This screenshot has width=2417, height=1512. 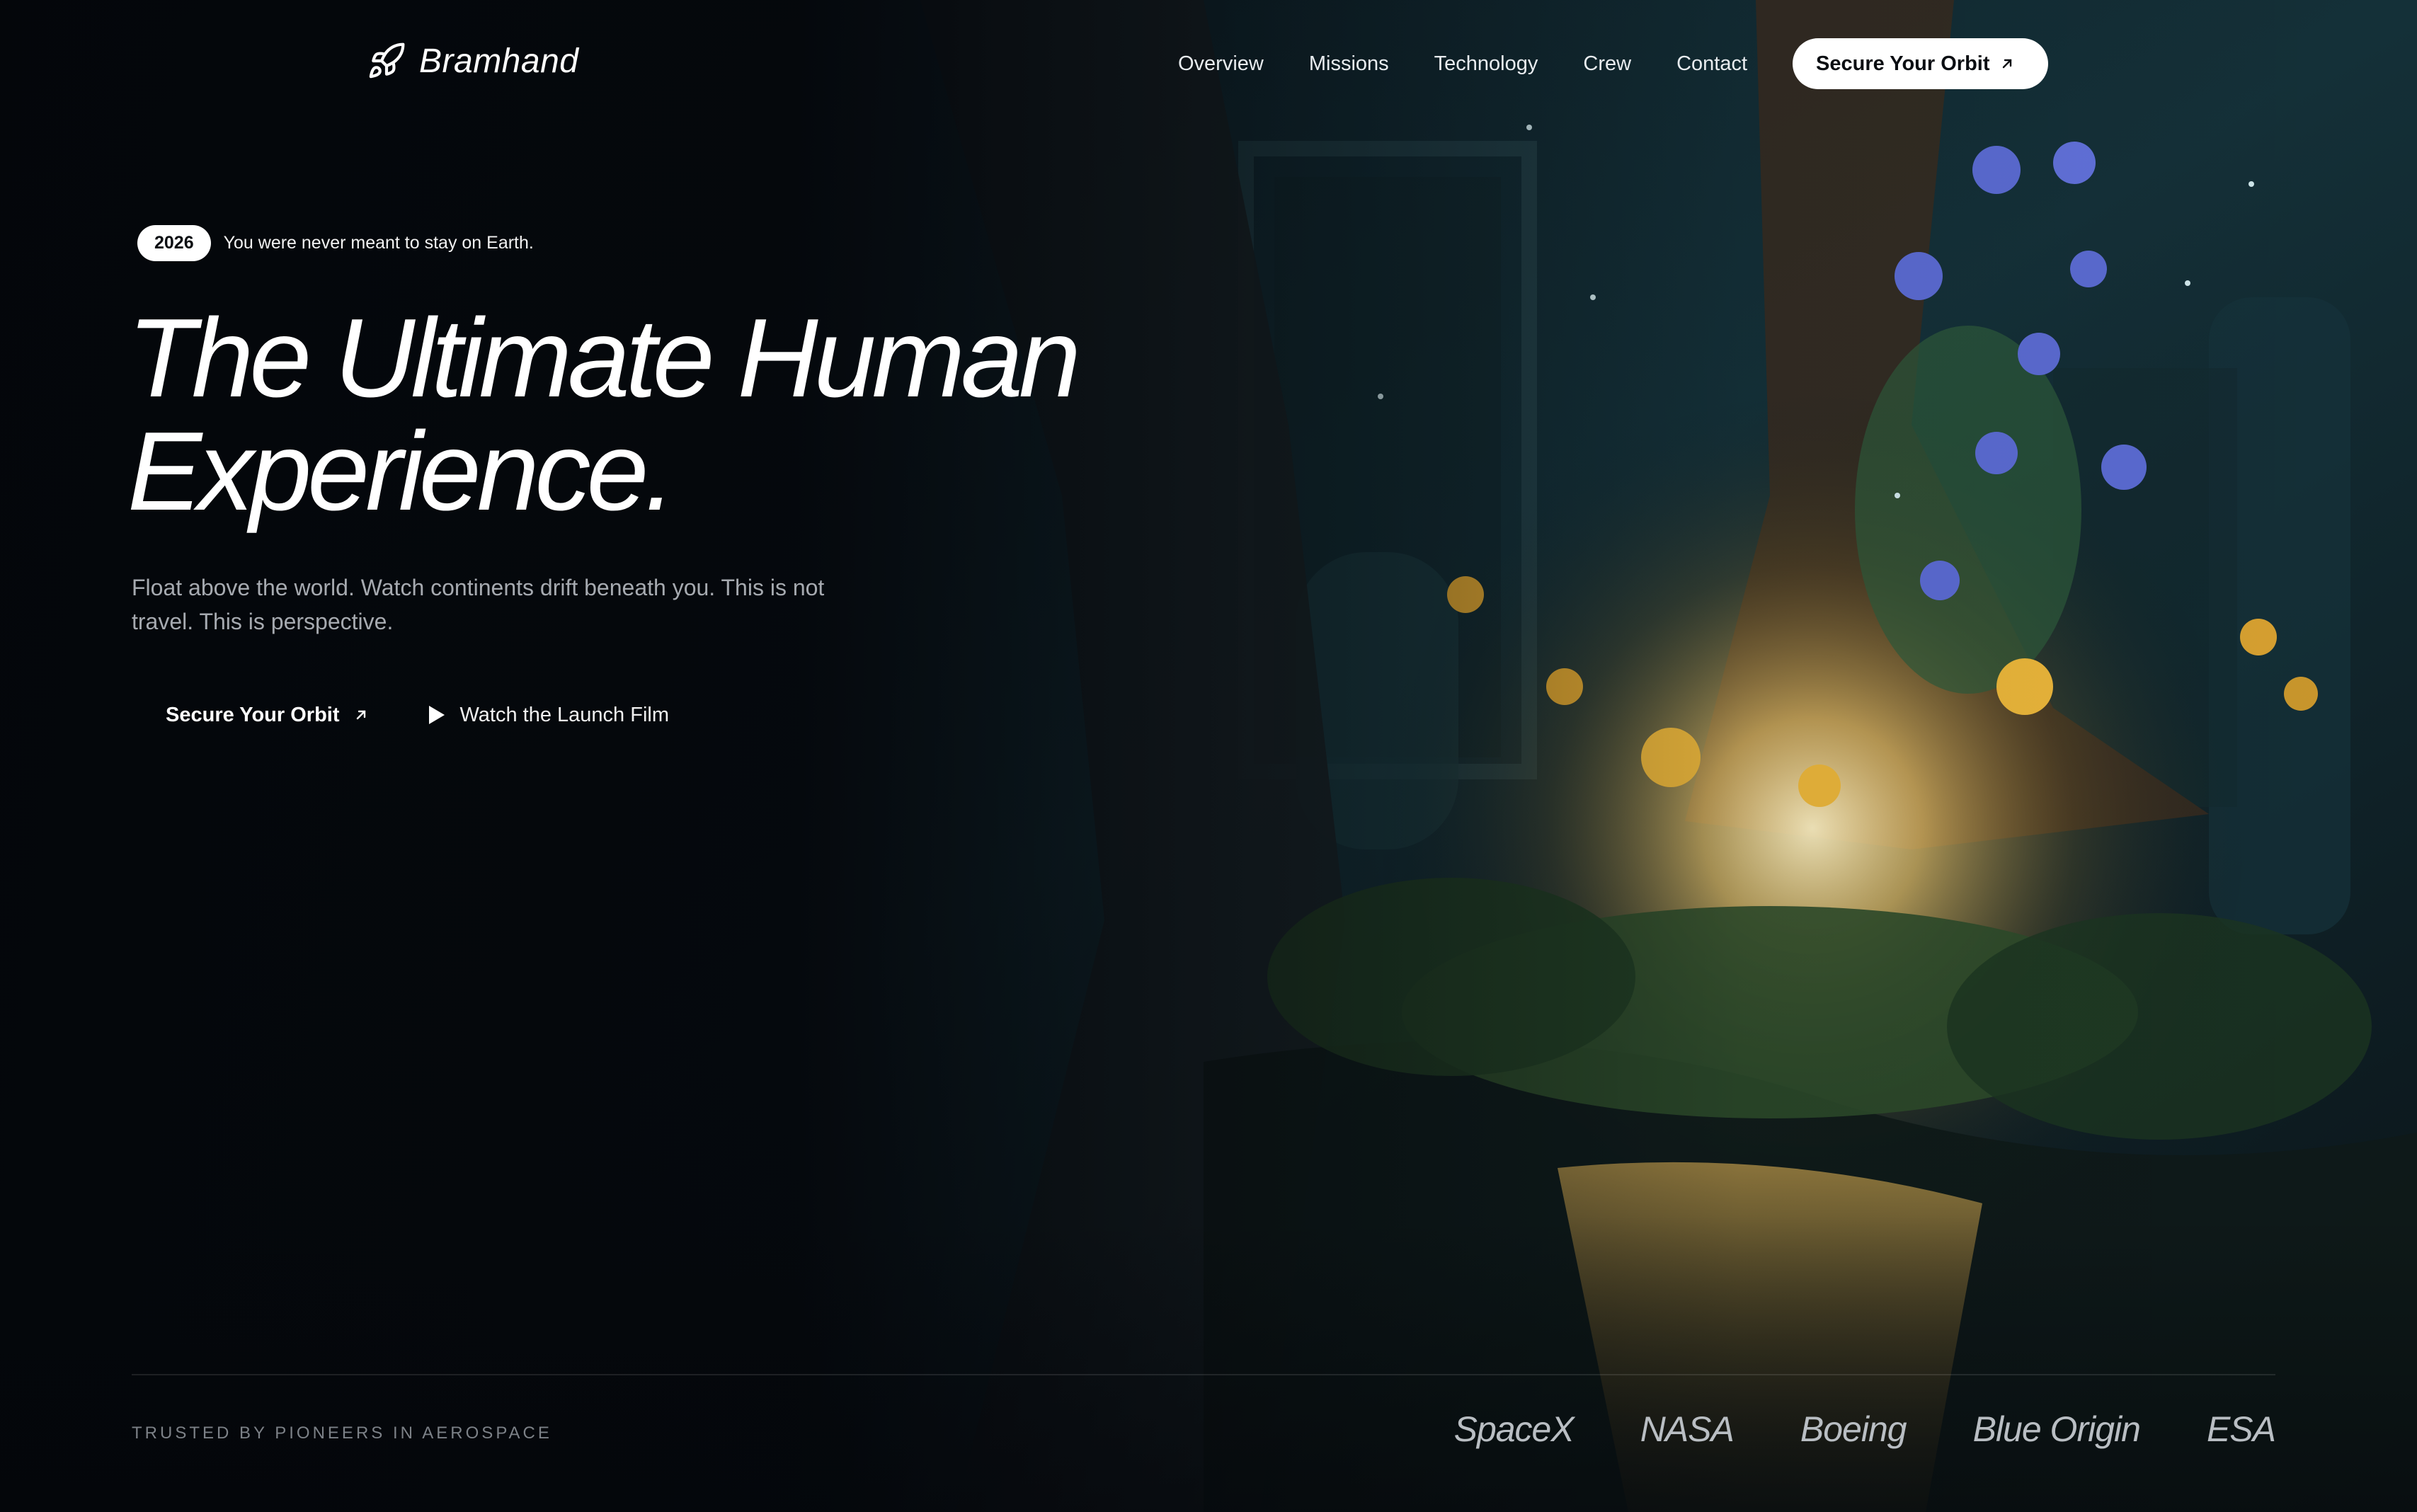 I want to click on brand-logo: Bramhand, so click(x=473, y=61).